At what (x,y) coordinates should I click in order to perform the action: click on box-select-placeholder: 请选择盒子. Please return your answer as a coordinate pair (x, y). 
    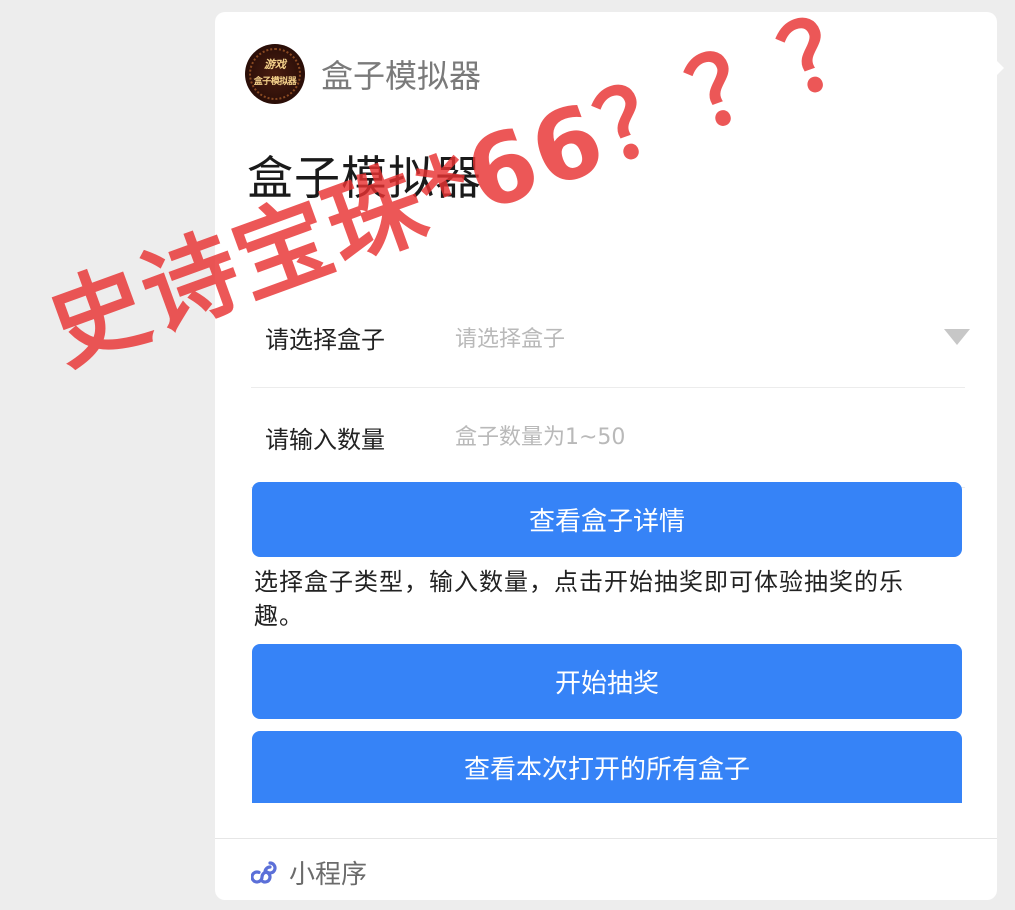
    Looking at the image, I should click on (685, 337).